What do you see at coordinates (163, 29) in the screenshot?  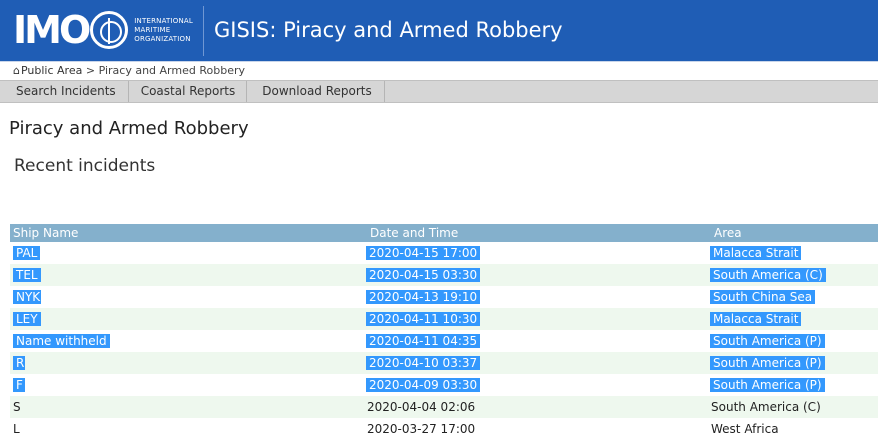 I see `logo-words: INTERNATIONAL MARITIME ORGANIZATION` at bounding box center [163, 29].